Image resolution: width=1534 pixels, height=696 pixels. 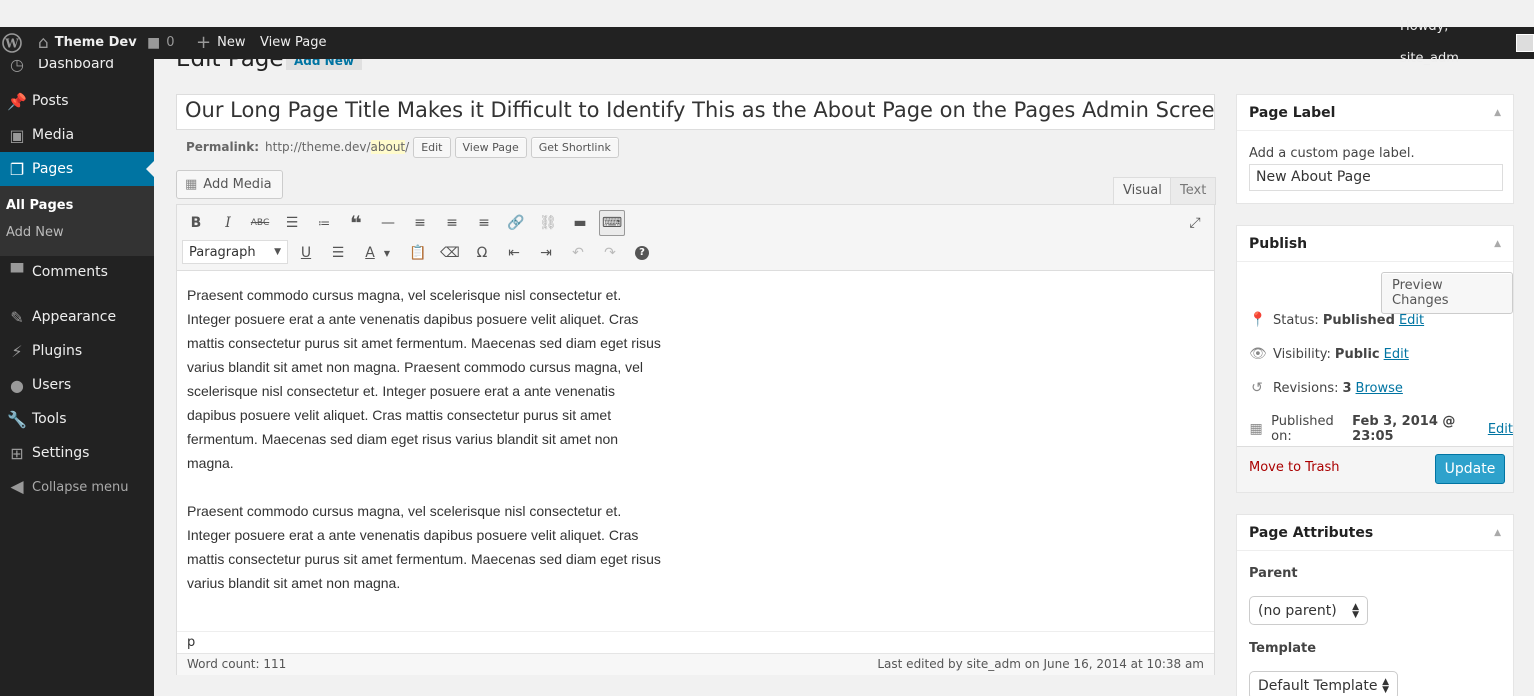 What do you see at coordinates (387, 253) in the screenshot?
I see `text-color-dropdown-icon: ▼` at bounding box center [387, 253].